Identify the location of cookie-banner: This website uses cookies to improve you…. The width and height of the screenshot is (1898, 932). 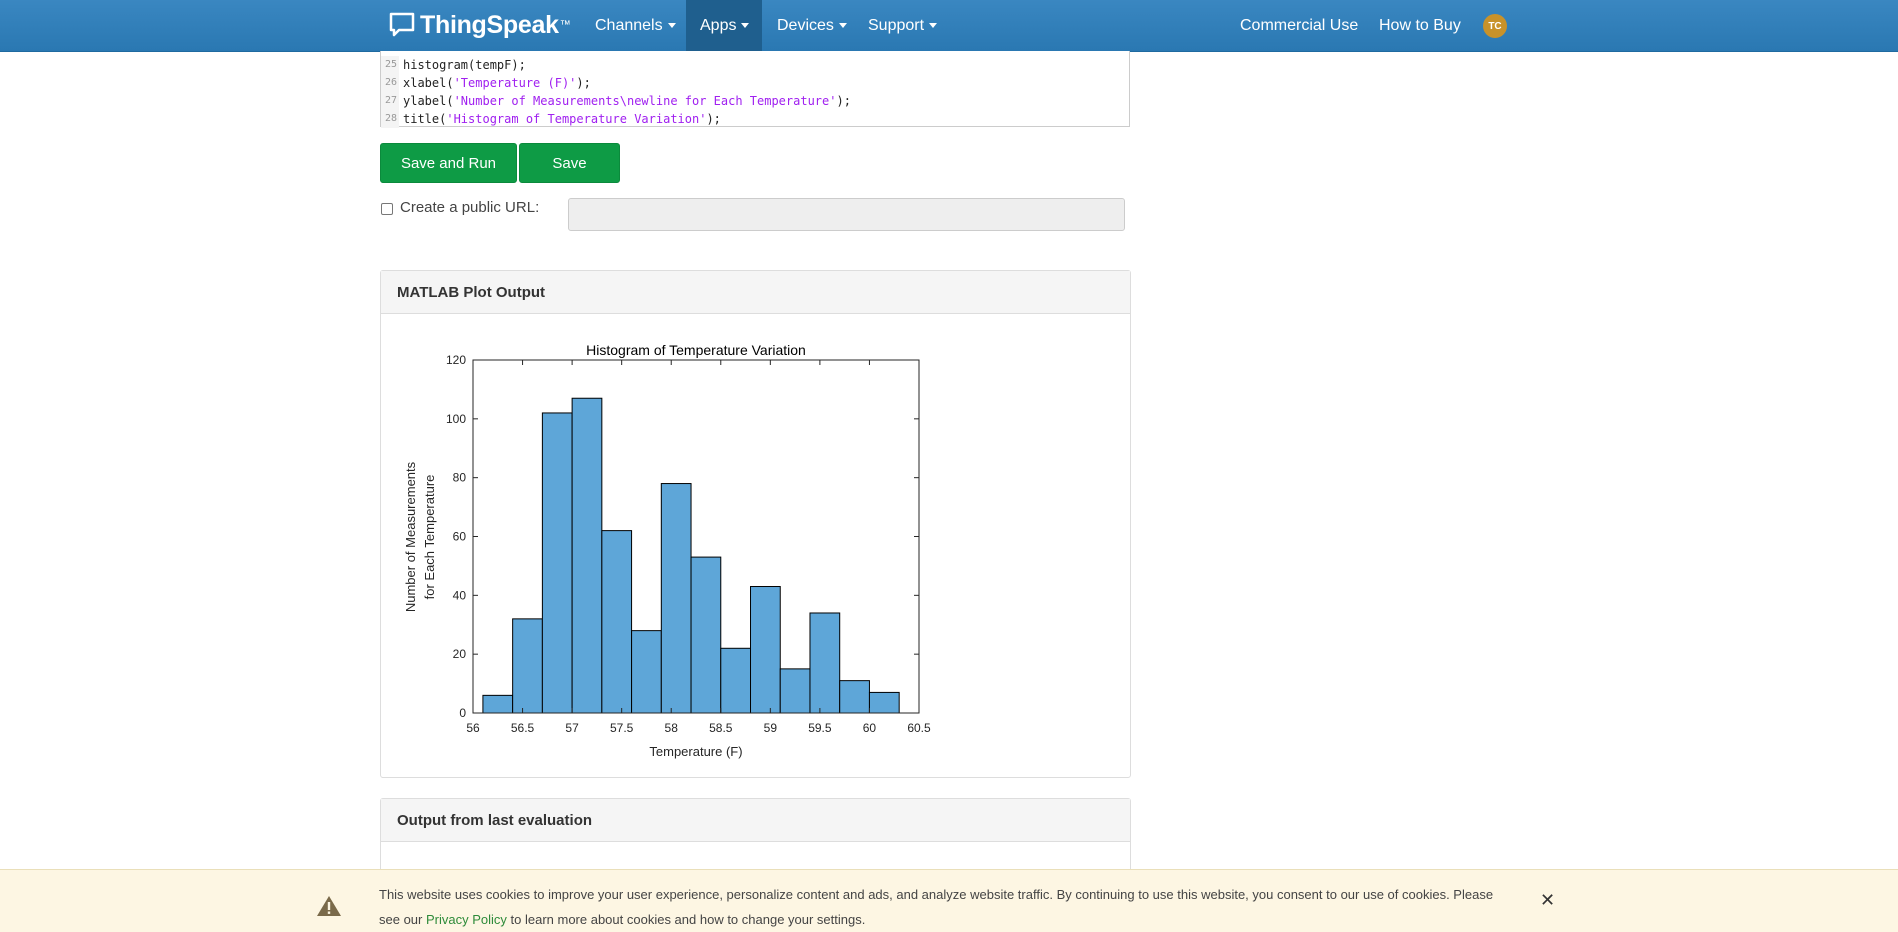
(949, 900).